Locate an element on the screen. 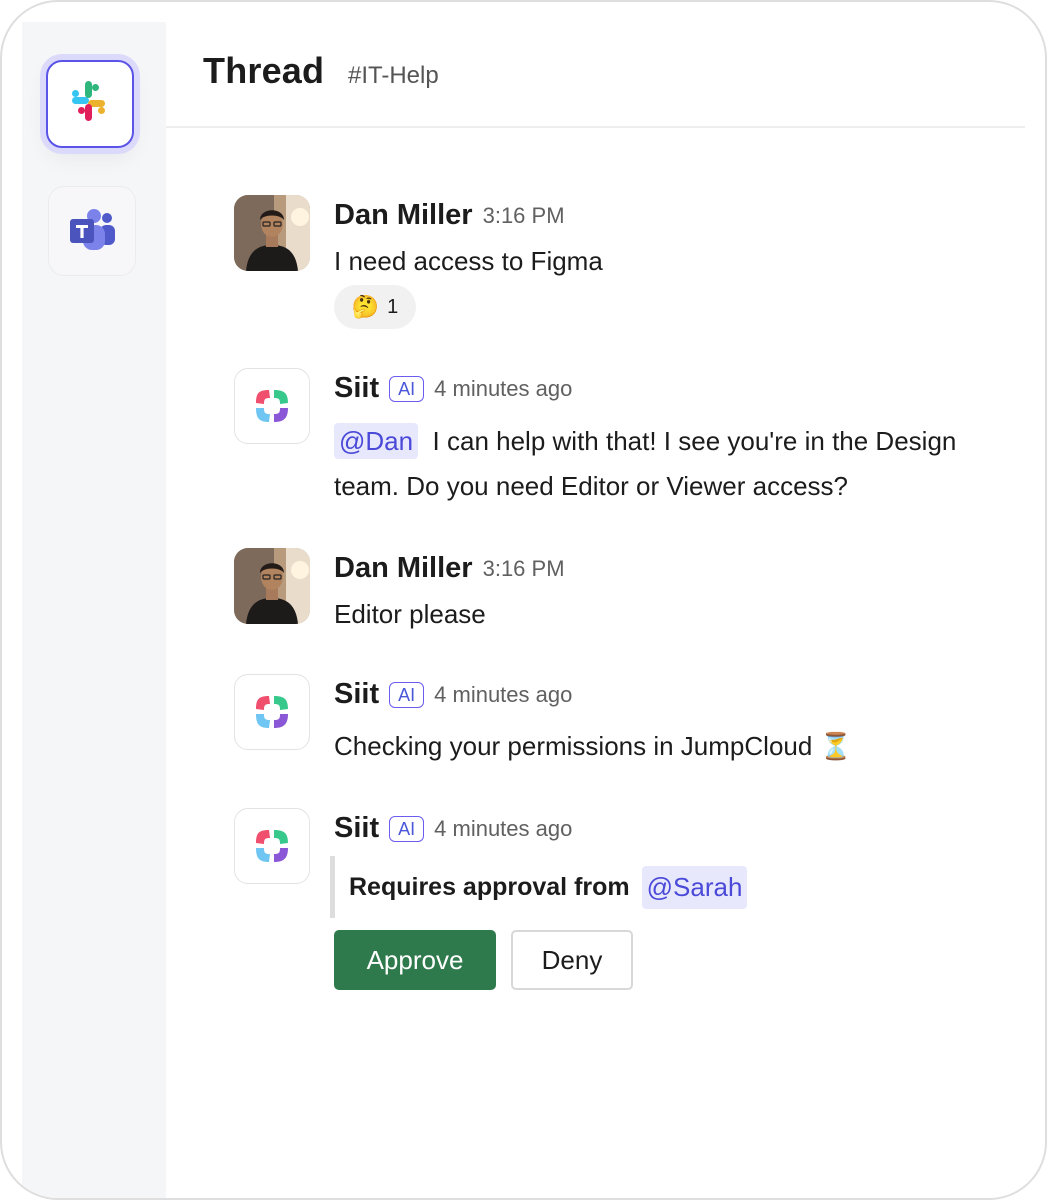 The width and height of the screenshot is (1049, 1200). slack-icon is located at coordinates (90, 104).